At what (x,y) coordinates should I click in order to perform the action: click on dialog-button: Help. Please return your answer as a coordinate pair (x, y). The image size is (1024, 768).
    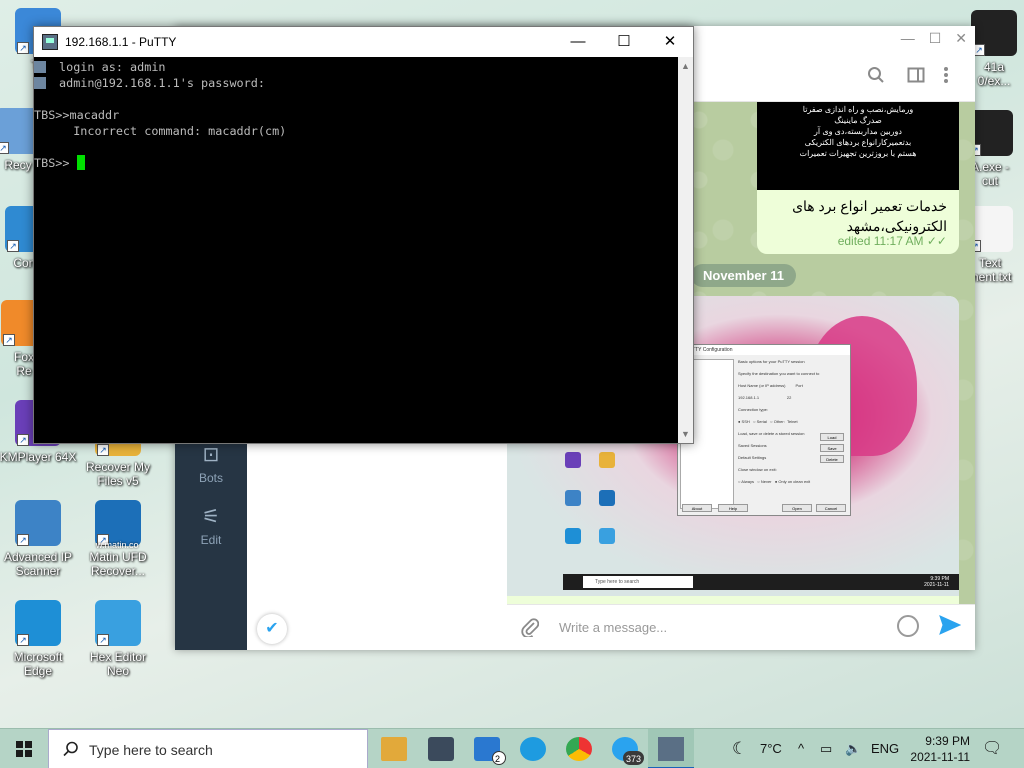
    Looking at the image, I should click on (733, 508).